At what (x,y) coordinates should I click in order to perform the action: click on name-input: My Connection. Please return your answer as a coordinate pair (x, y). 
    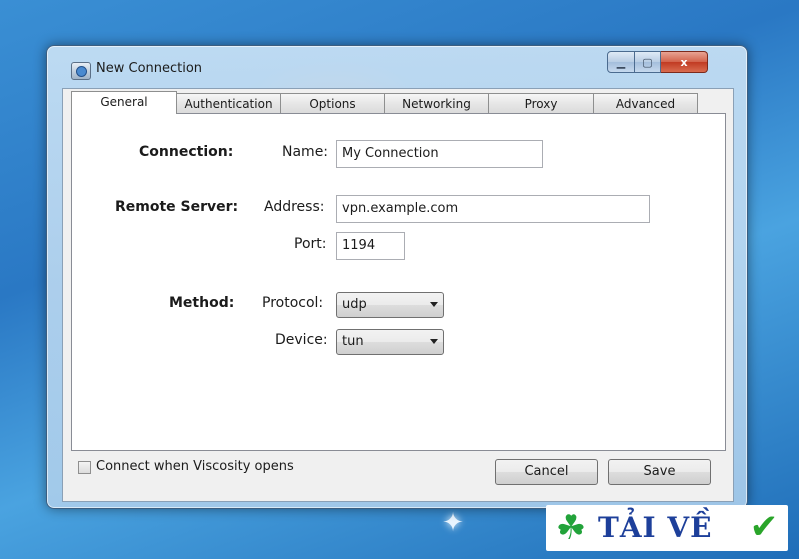
    Looking at the image, I should click on (439, 154).